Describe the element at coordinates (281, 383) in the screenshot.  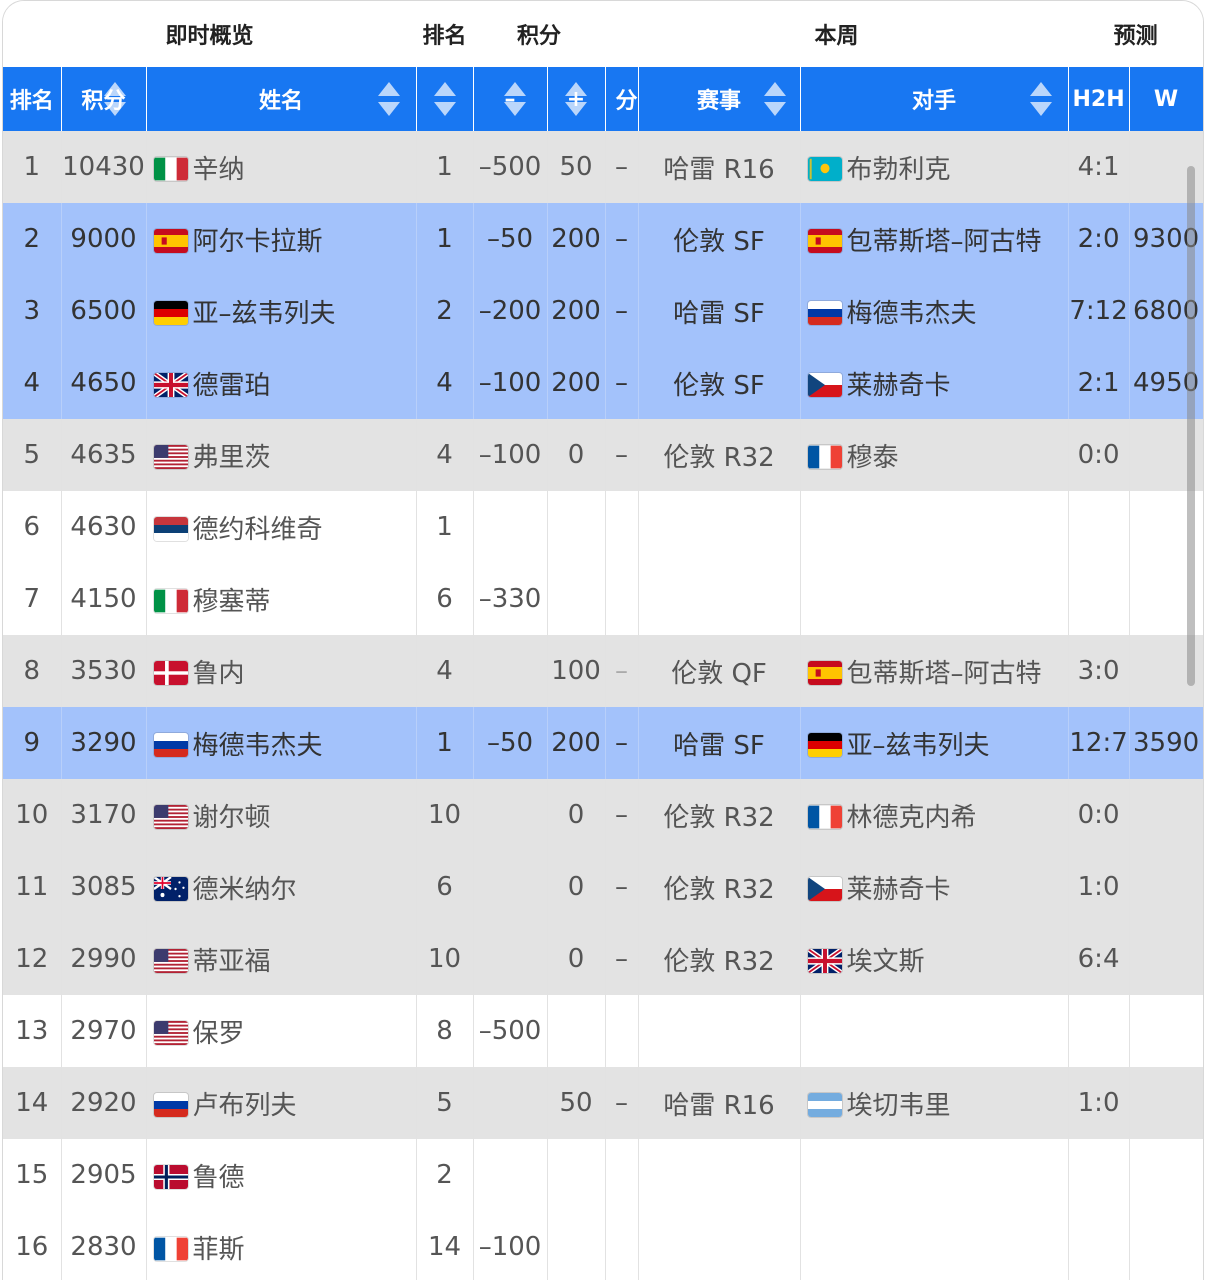
I see `cell-name: 德雷珀` at that location.